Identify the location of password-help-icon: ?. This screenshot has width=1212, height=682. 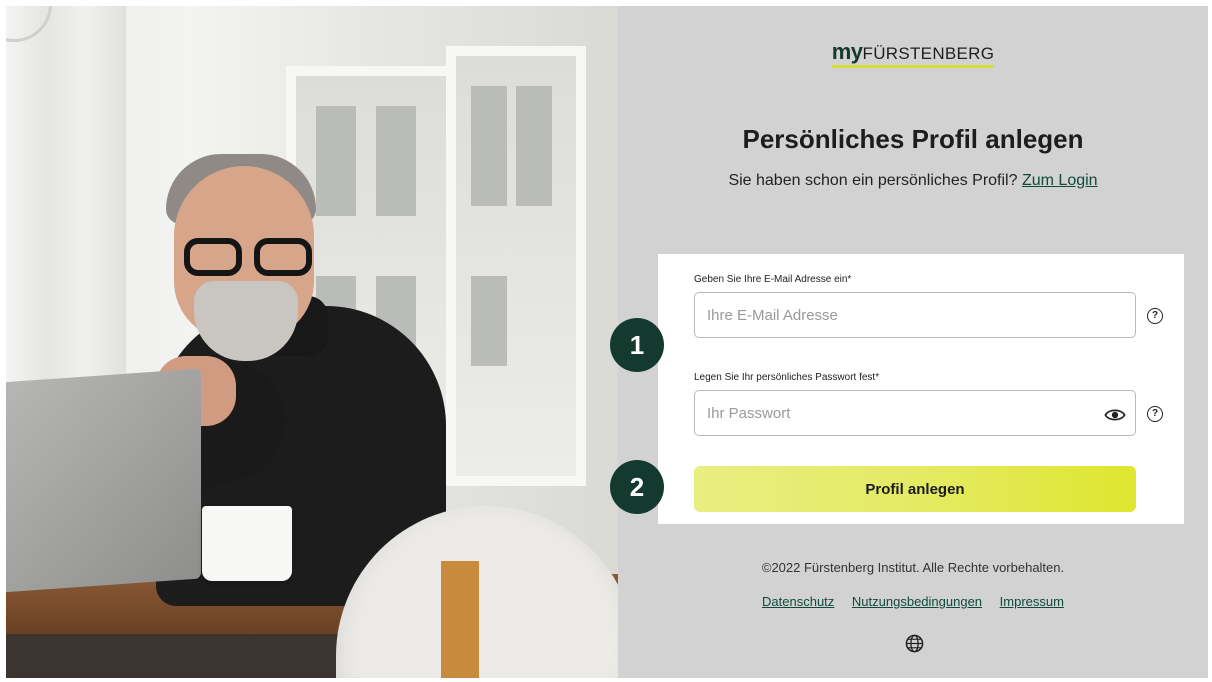
(1155, 414).